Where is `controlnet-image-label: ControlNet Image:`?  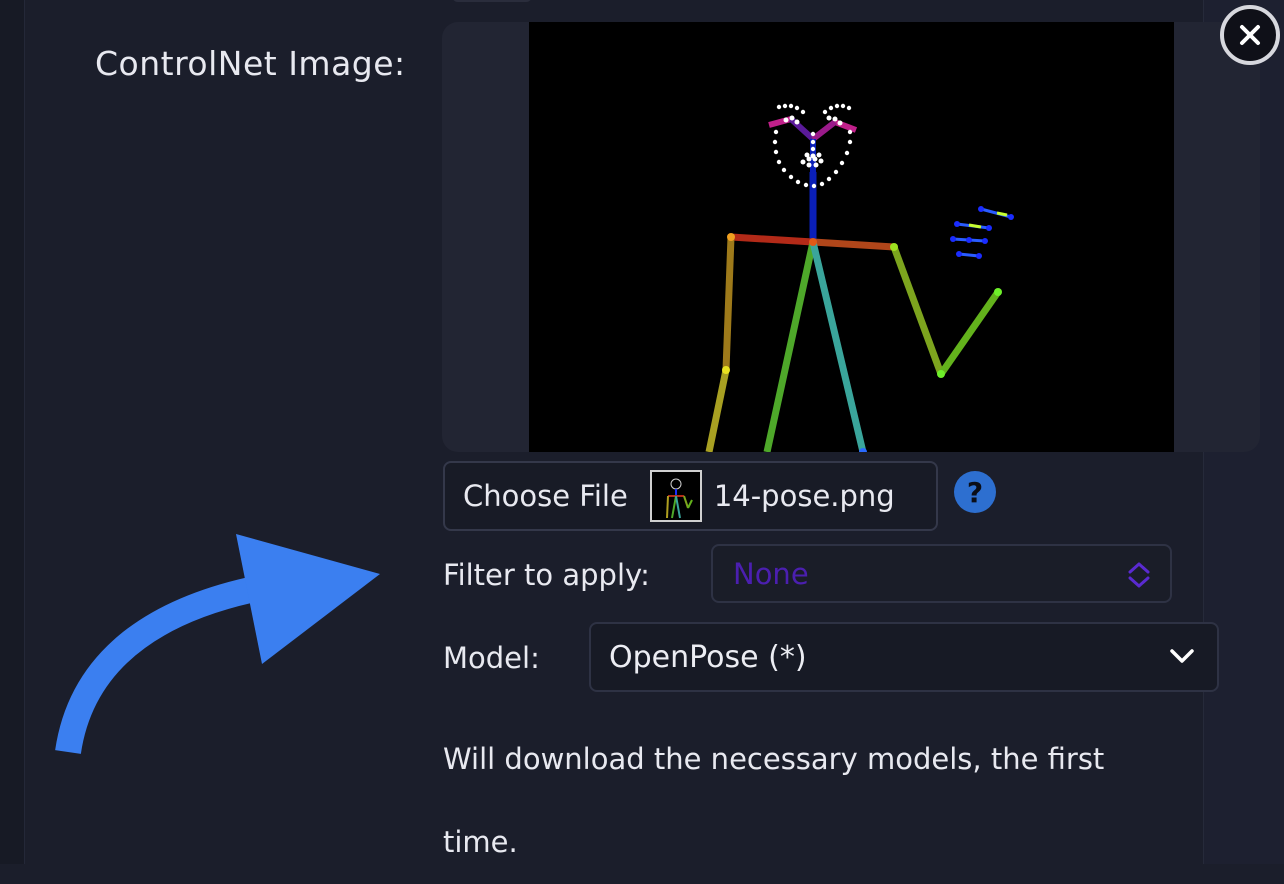 controlnet-image-label: ControlNet Image: is located at coordinates (250, 63).